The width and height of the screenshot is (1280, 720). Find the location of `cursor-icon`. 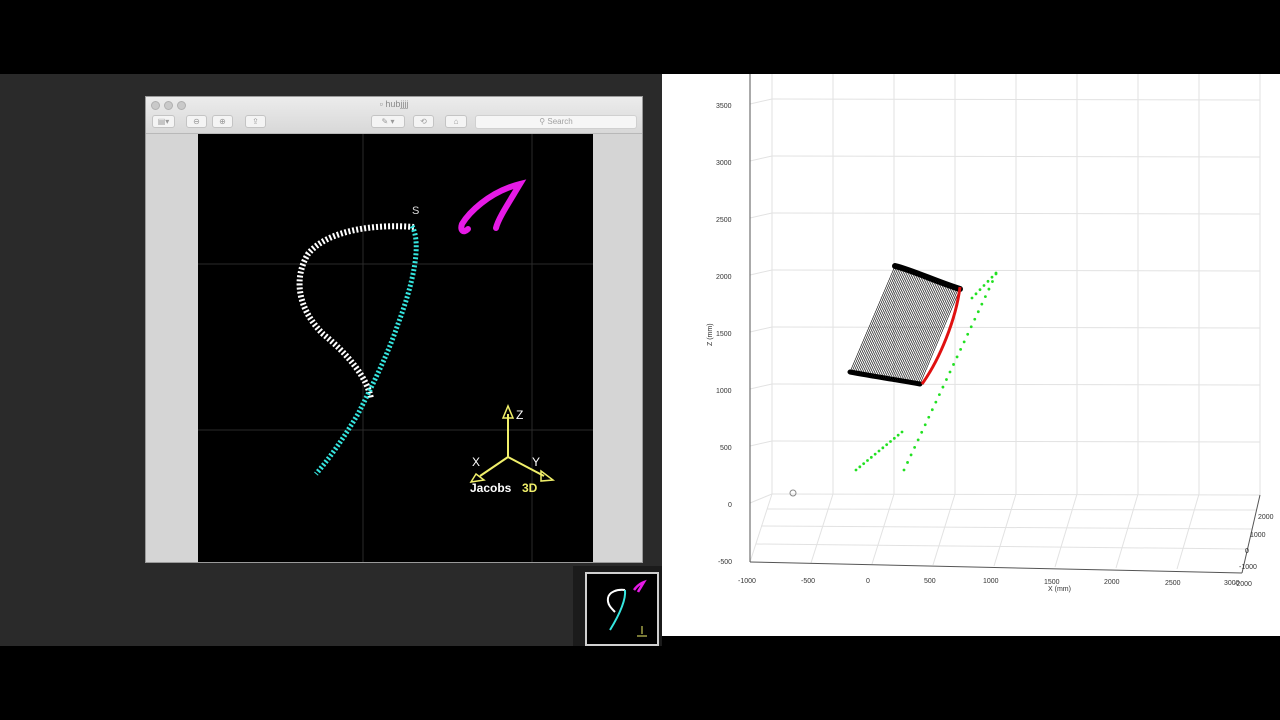

cursor-icon is located at coordinates (793, 493).